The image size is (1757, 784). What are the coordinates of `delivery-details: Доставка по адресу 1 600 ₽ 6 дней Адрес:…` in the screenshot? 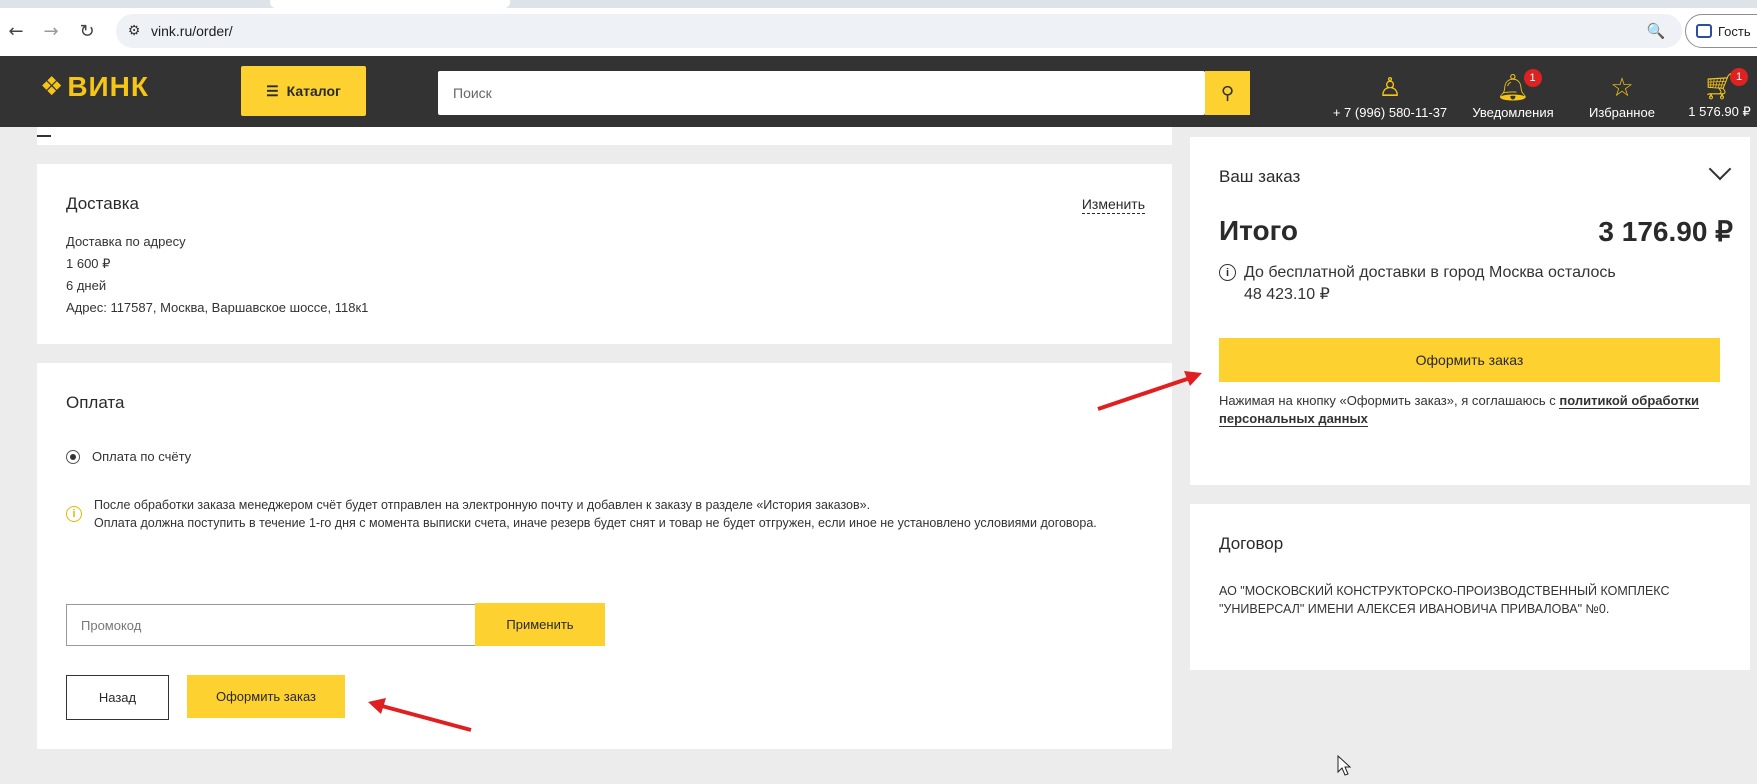 It's located at (217, 275).